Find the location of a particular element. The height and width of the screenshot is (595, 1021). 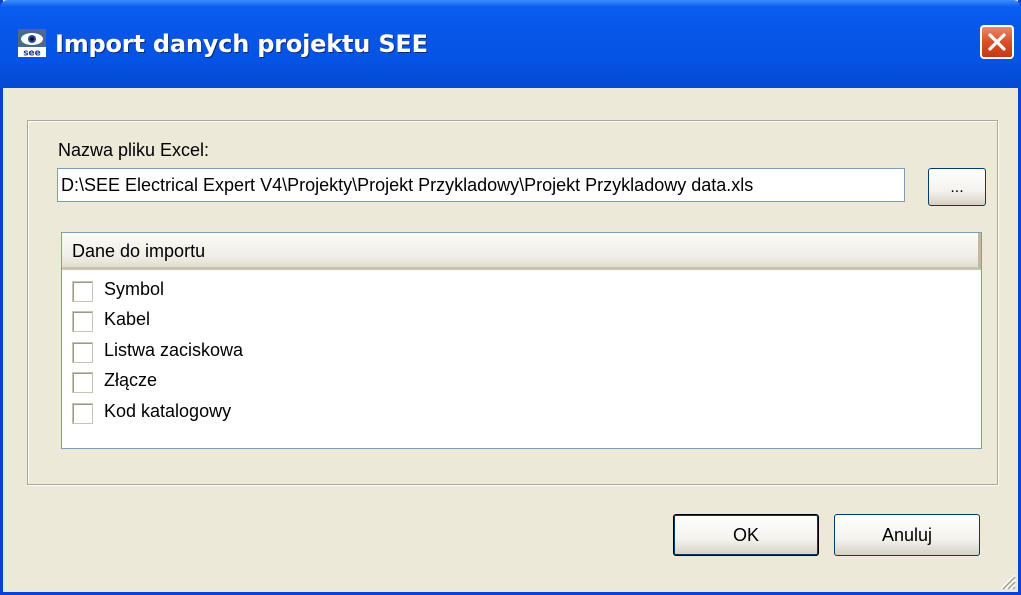

list-item-label: Złącze is located at coordinates (131, 380).